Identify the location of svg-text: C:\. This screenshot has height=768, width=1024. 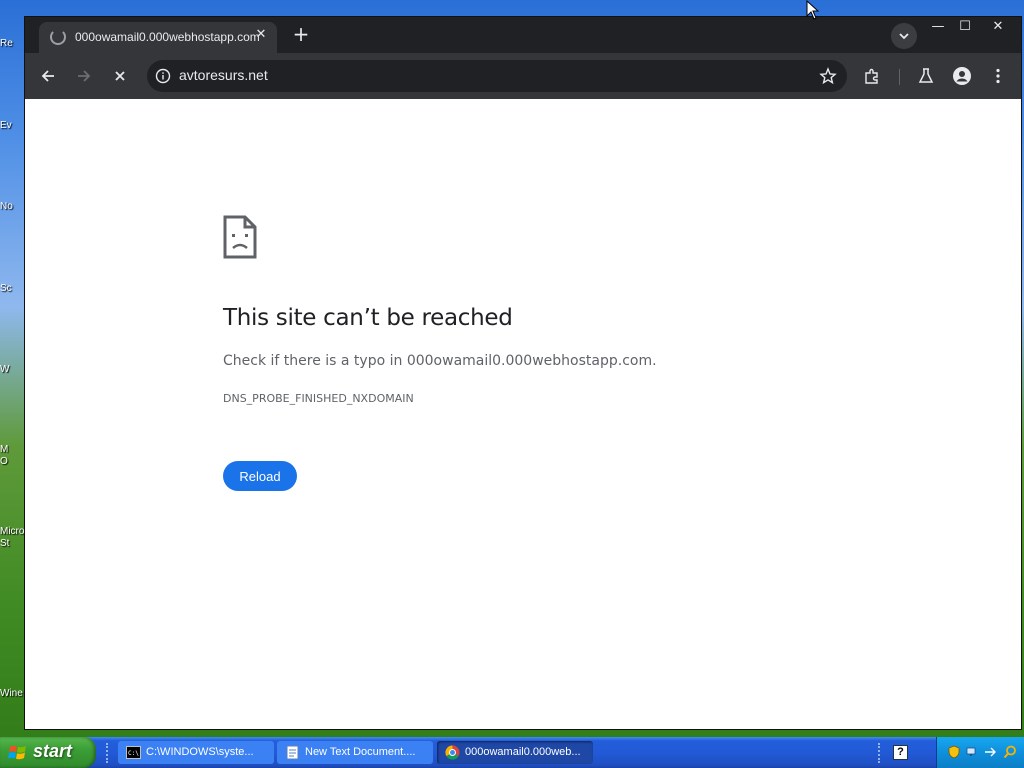
(133, 753).